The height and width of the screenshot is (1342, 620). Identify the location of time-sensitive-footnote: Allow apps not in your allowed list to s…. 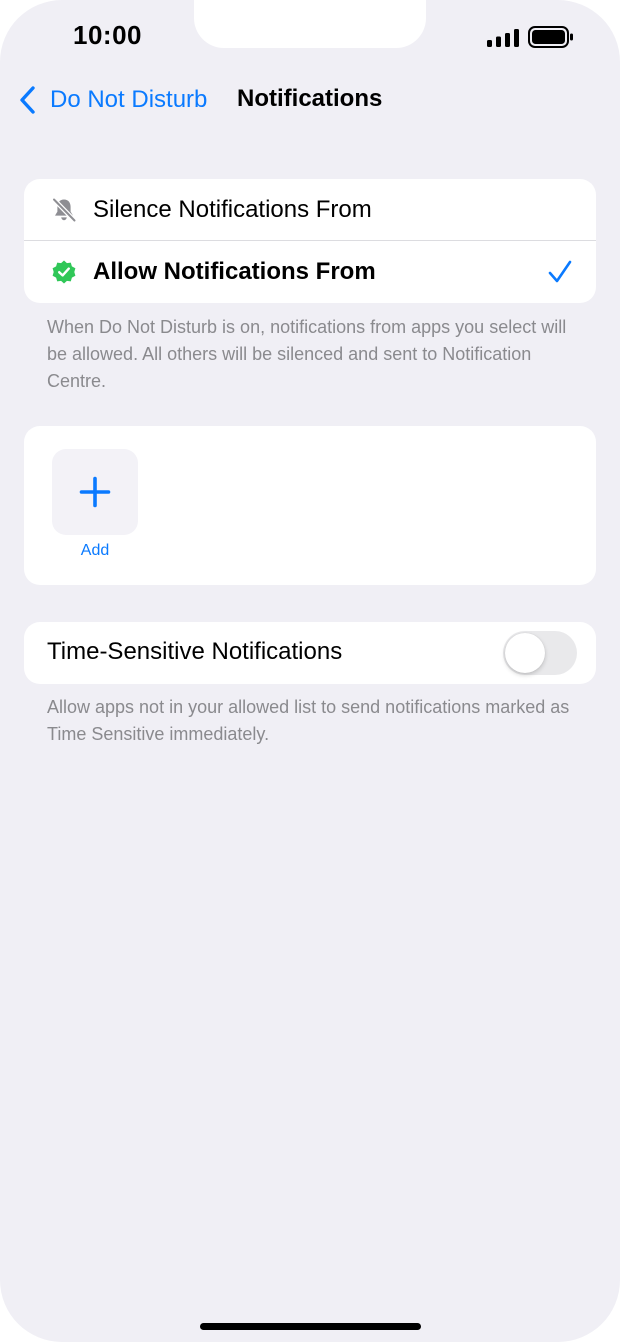
(308, 720).